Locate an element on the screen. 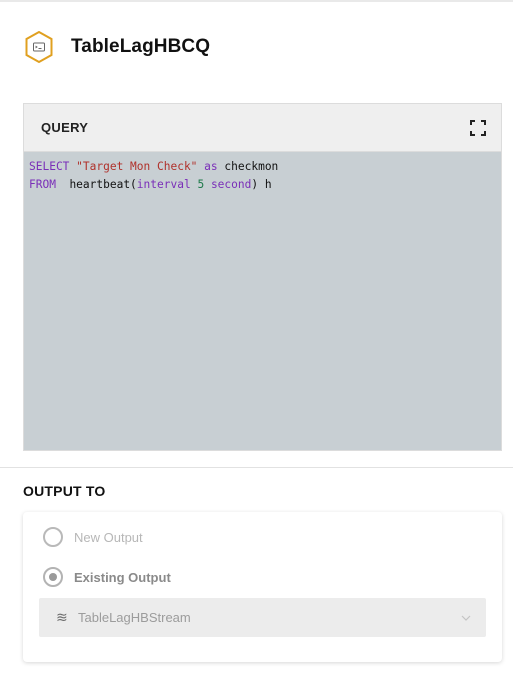 Image resolution: width=513 pixels, height=675 pixels. code-identifier: heartbeat( is located at coordinates (103, 184).